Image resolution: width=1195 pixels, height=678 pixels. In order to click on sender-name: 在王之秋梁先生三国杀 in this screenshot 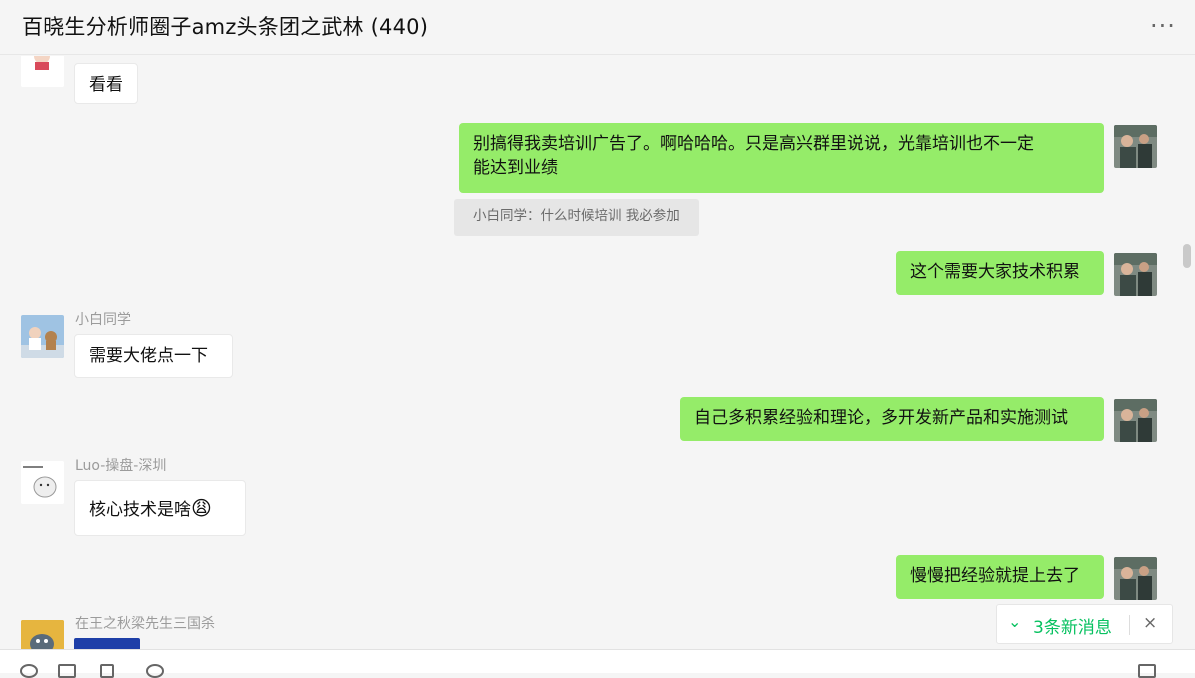, I will do `click(145, 624)`.